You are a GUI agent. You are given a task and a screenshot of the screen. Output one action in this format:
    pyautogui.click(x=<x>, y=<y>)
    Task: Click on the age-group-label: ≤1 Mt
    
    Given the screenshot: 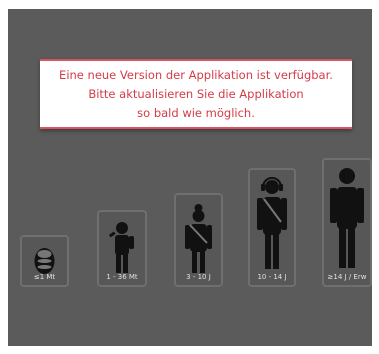 What is the action you would take?
    pyautogui.click(x=44, y=277)
    